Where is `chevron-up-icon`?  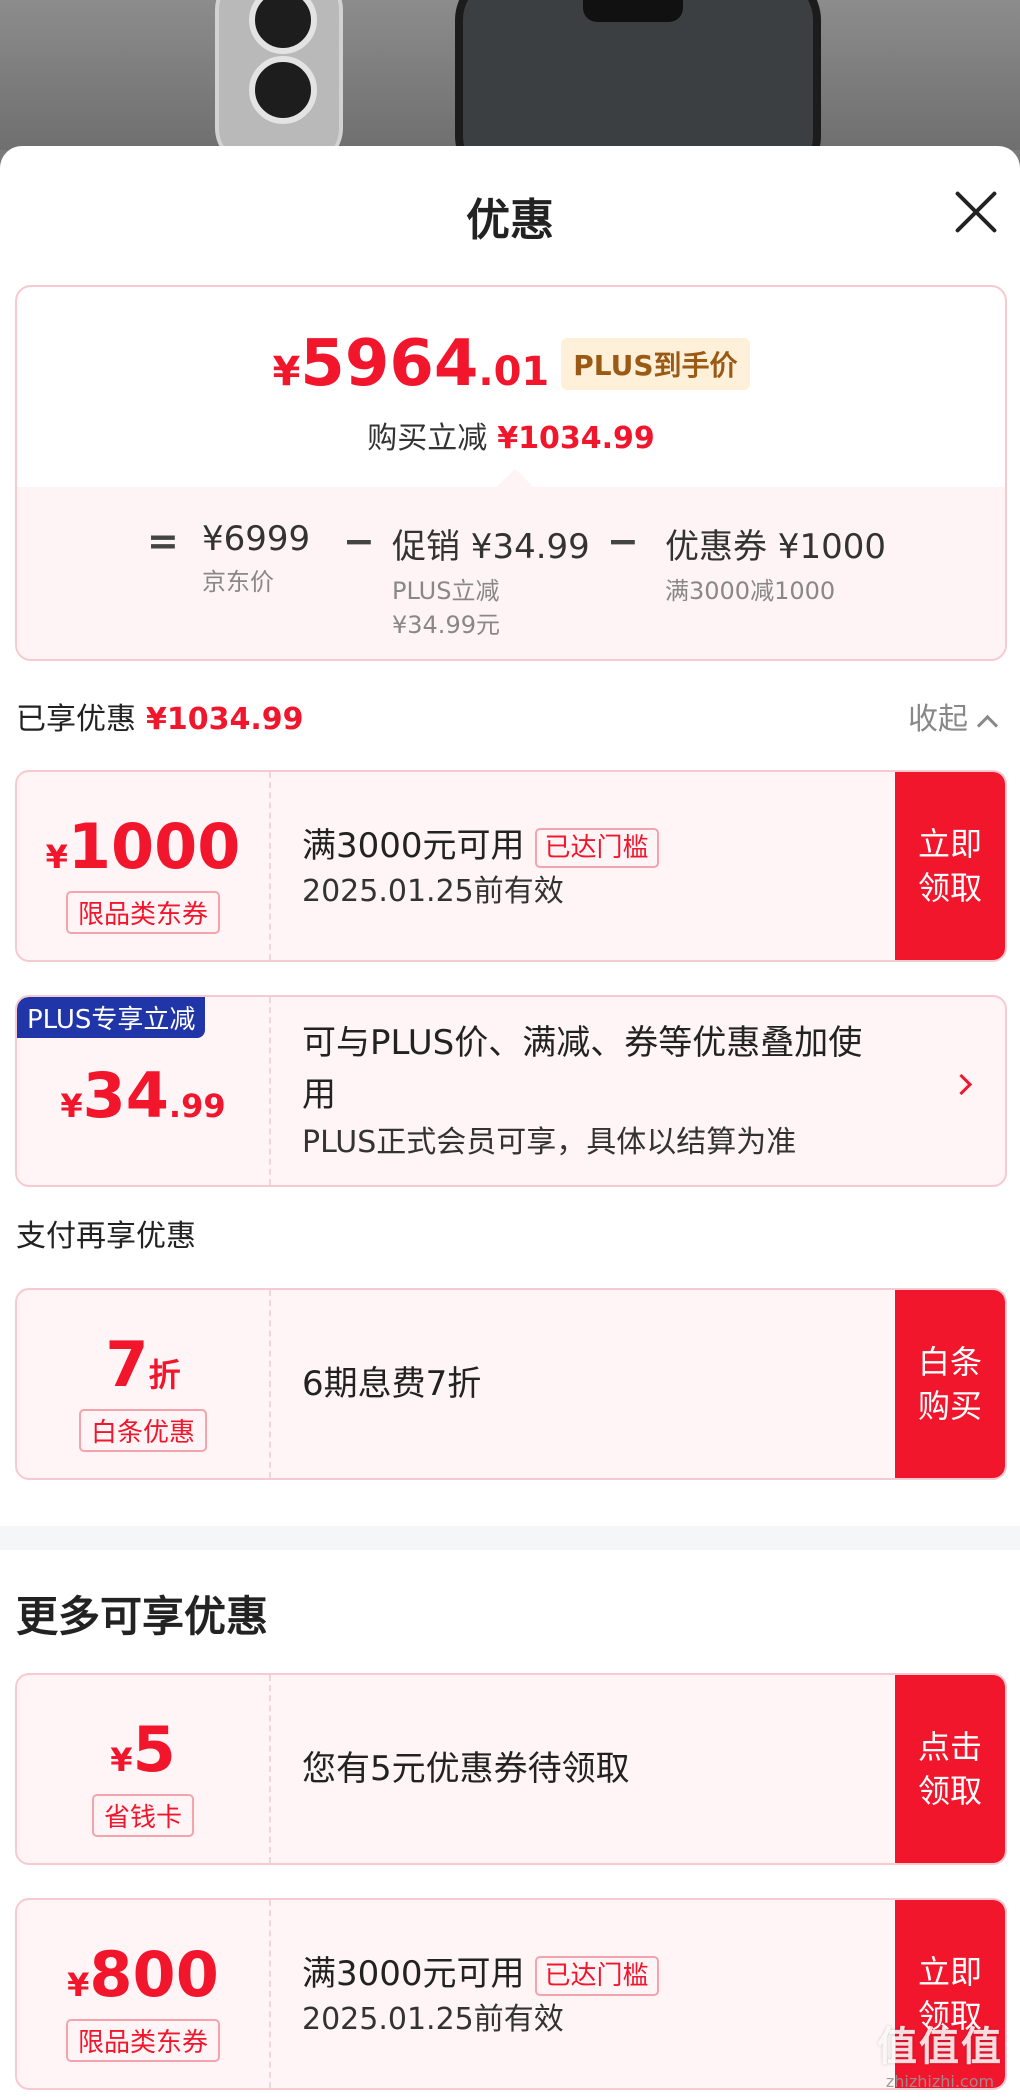 chevron-up-icon is located at coordinates (987, 725).